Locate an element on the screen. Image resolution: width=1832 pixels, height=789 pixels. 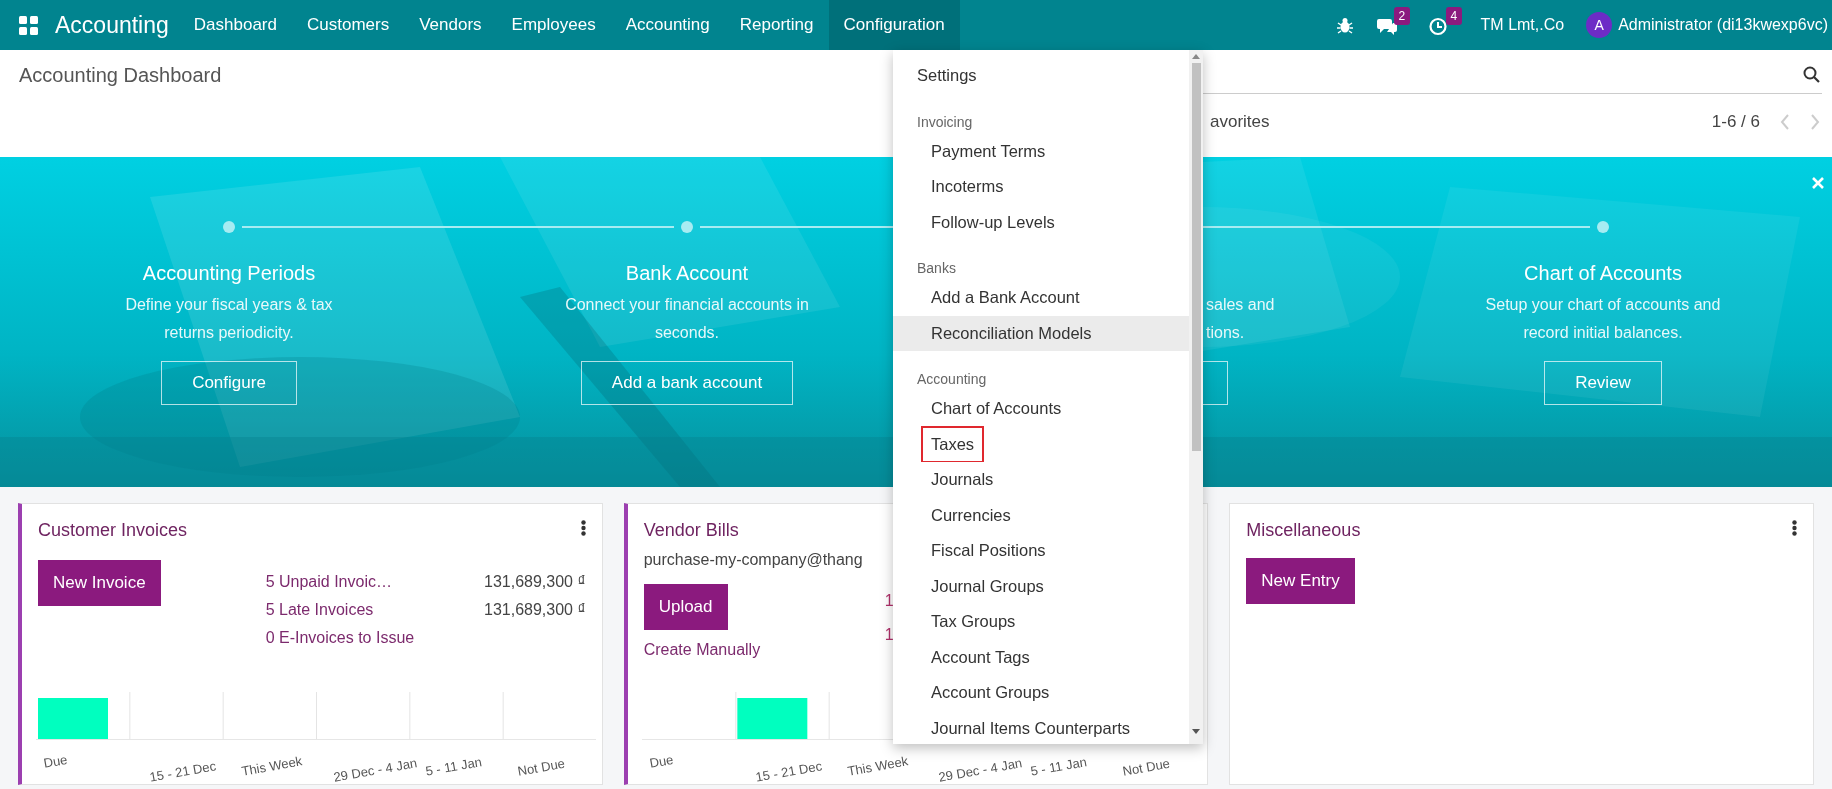
menu-tab: Vendors is located at coordinates (450, 25).